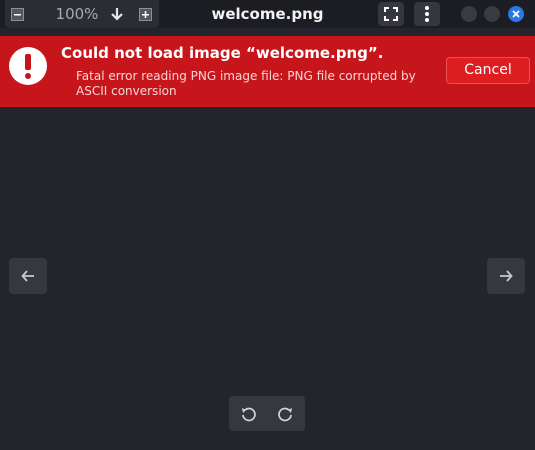 The width and height of the screenshot is (535, 450). What do you see at coordinates (222, 53) in the screenshot?
I see `error-title: Could not load image “welcome.png”.` at bounding box center [222, 53].